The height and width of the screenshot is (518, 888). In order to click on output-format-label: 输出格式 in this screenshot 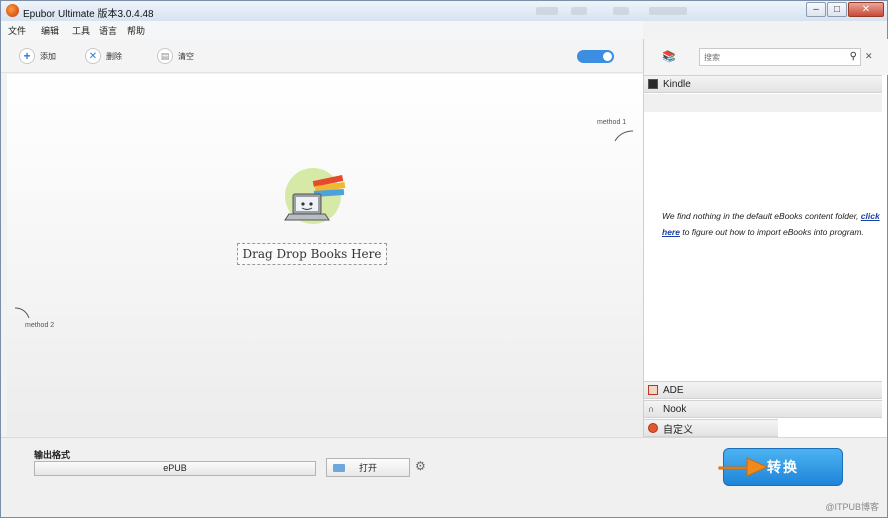, I will do `click(52, 455)`.